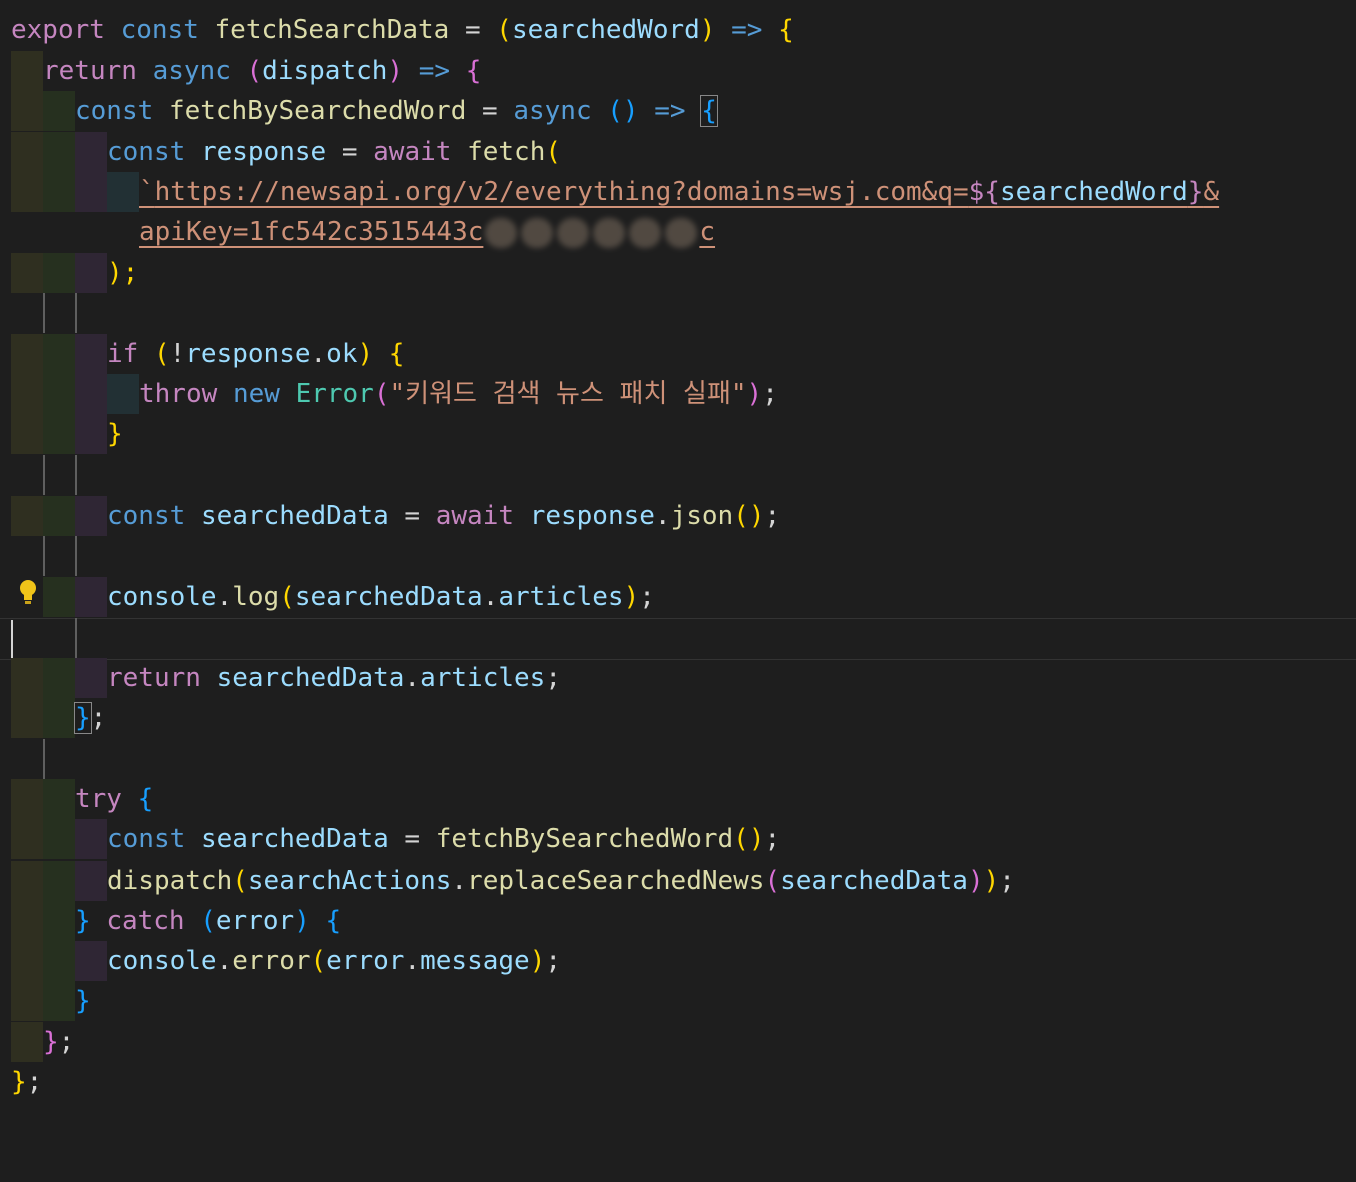  Describe the element at coordinates (678, 718) in the screenshot. I see `code-line-14: };` at that location.